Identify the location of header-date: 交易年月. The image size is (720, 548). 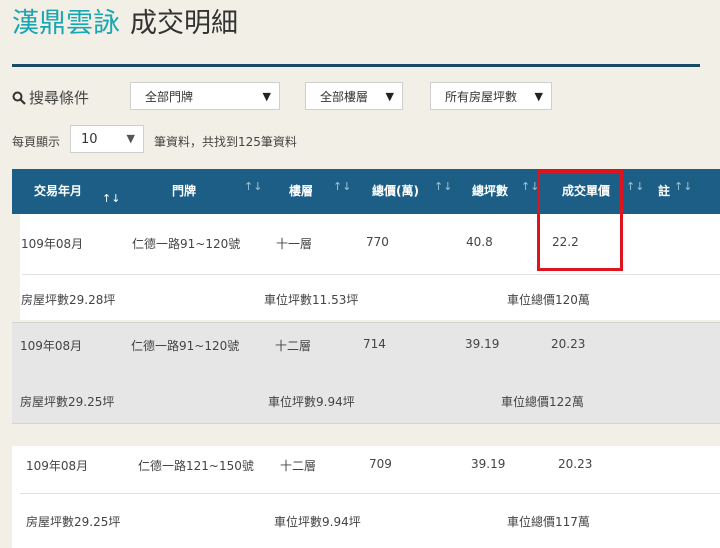
(58, 191).